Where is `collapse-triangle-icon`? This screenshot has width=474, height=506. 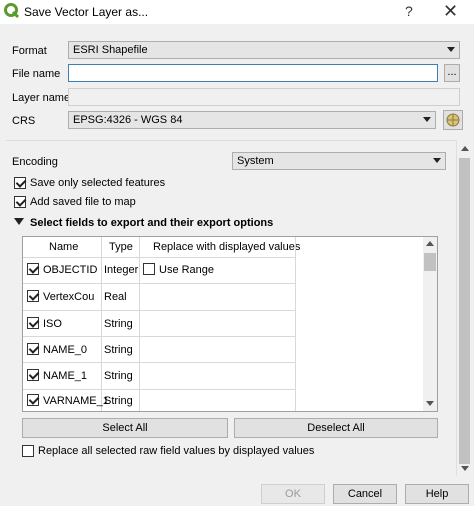
collapse-triangle-icon is located at coordinates (19, 221).